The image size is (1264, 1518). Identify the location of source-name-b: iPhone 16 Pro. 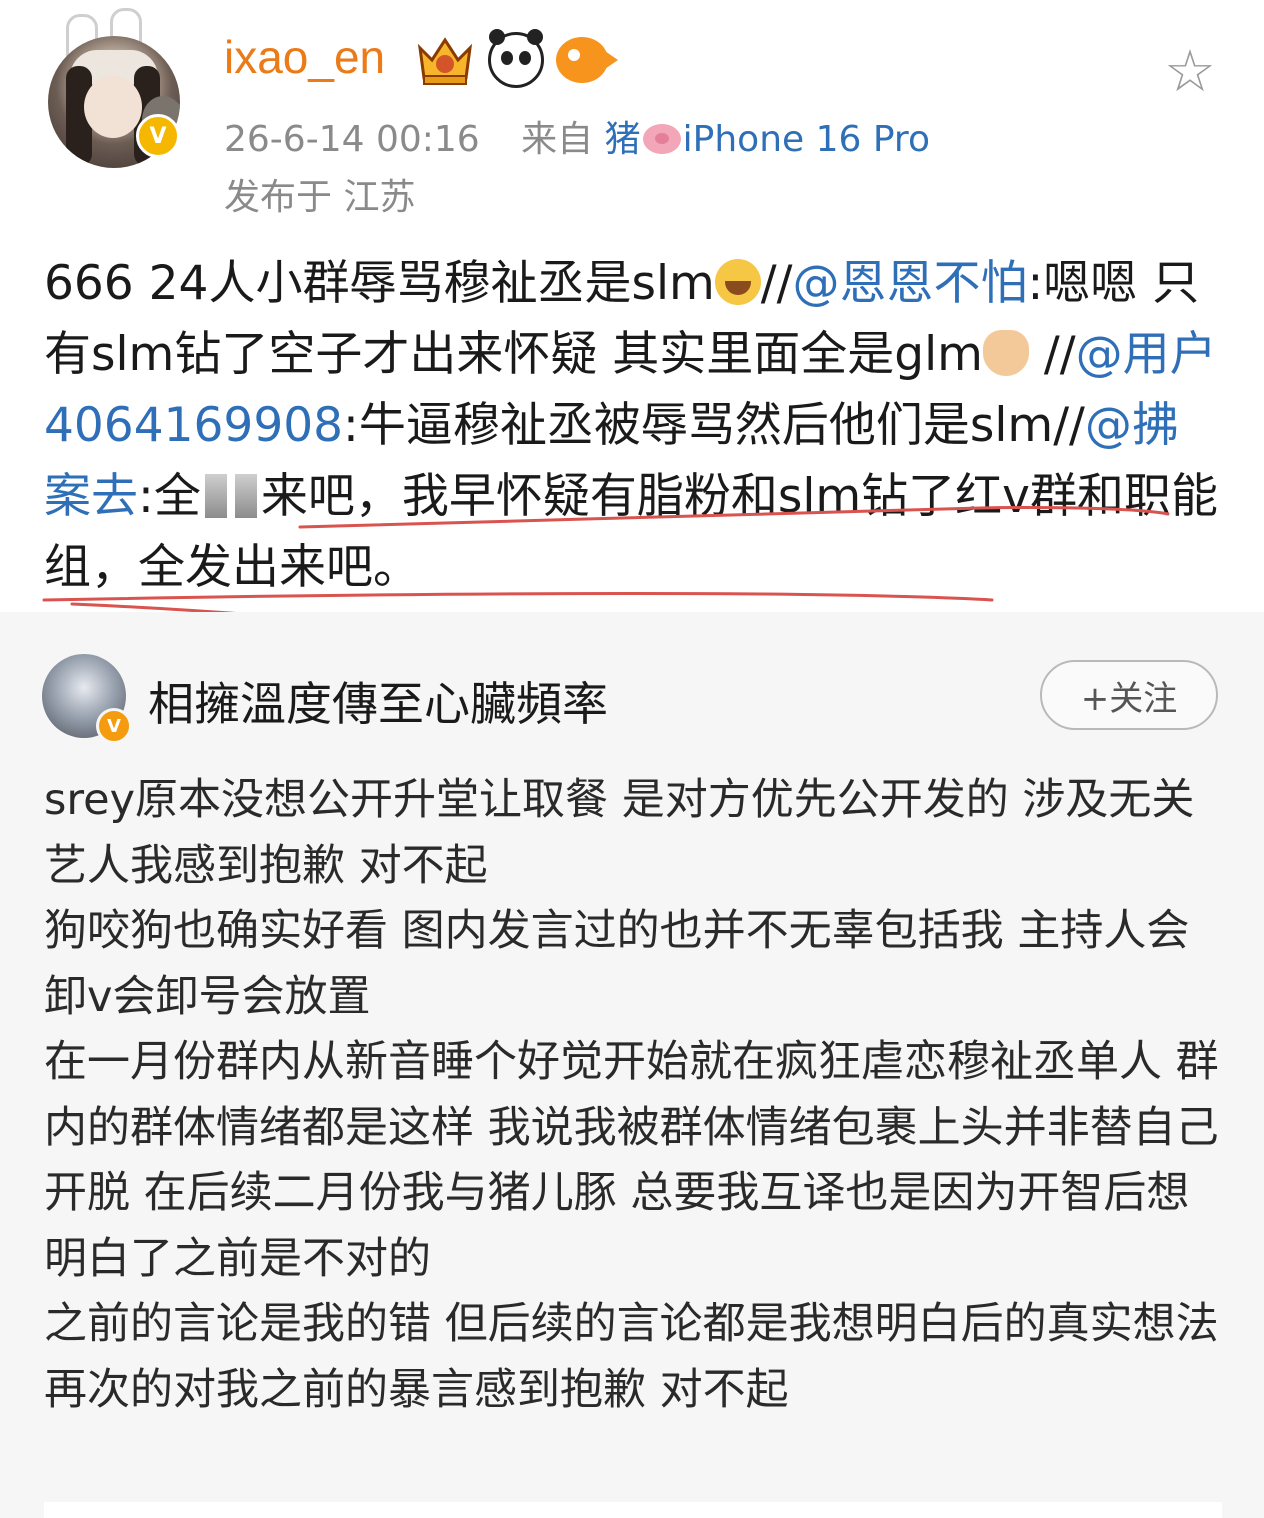
(806, 139).